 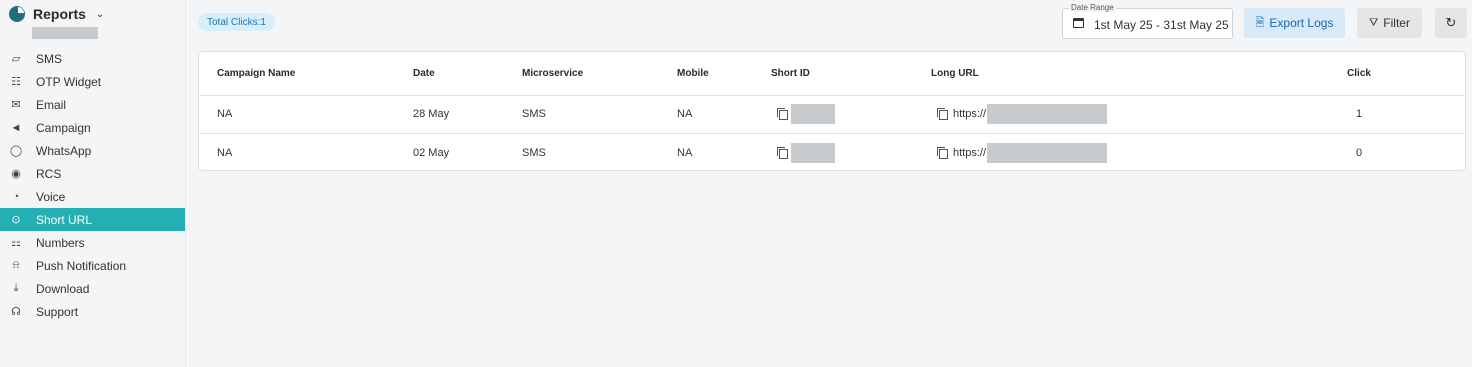 I want to click on refresh-button: ↻, so click(x=1451, y=23).